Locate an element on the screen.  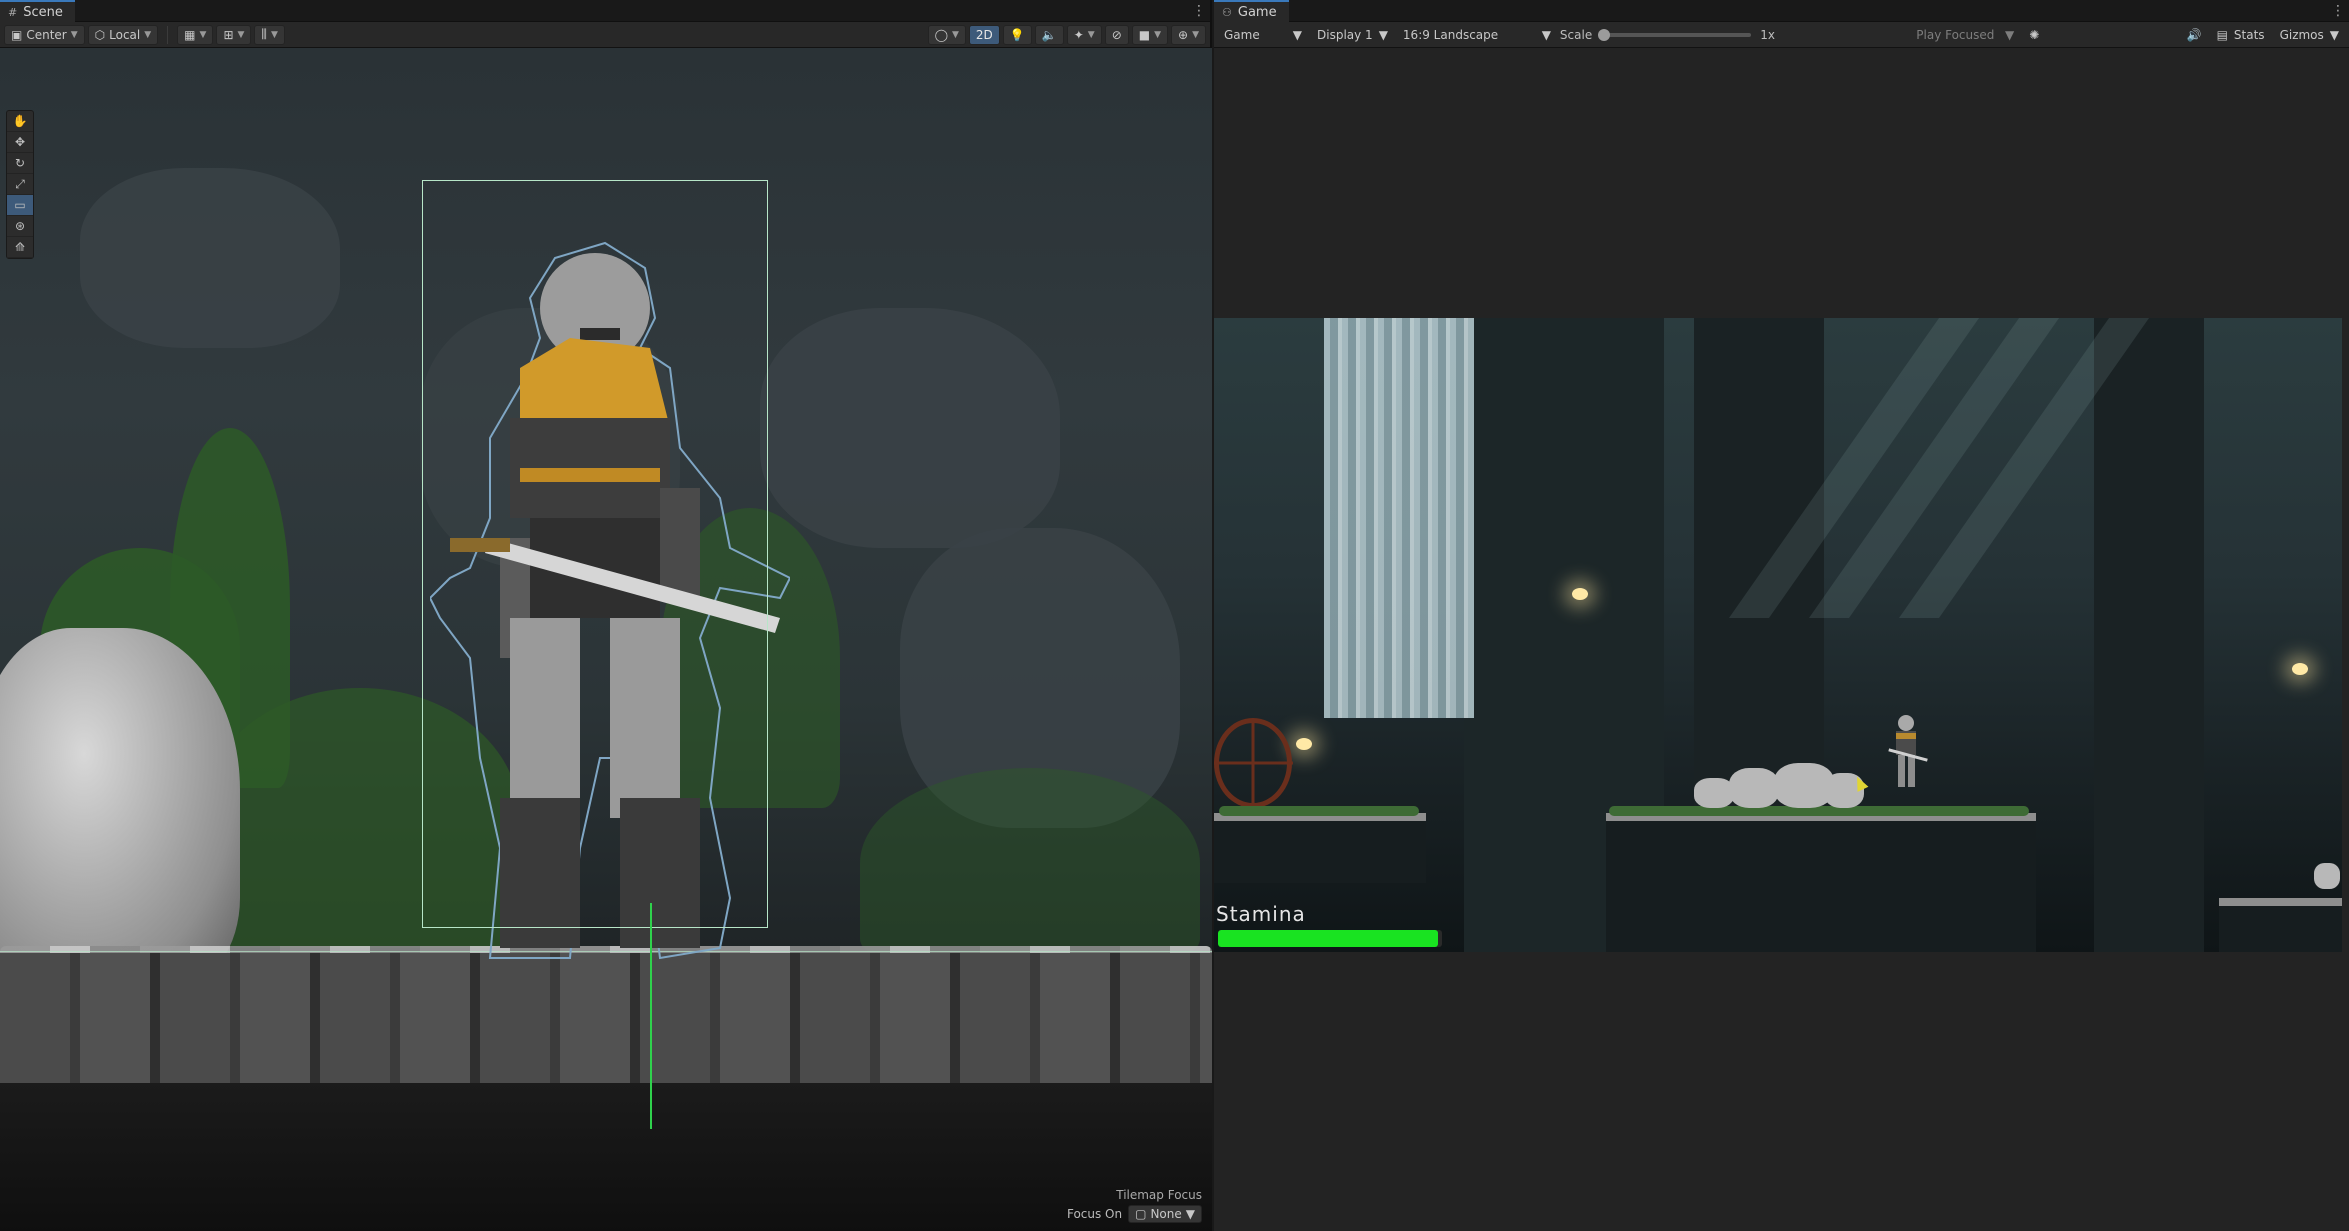
effects-dropdown: ✦ ▼ is located at coordinates (1084, 34).